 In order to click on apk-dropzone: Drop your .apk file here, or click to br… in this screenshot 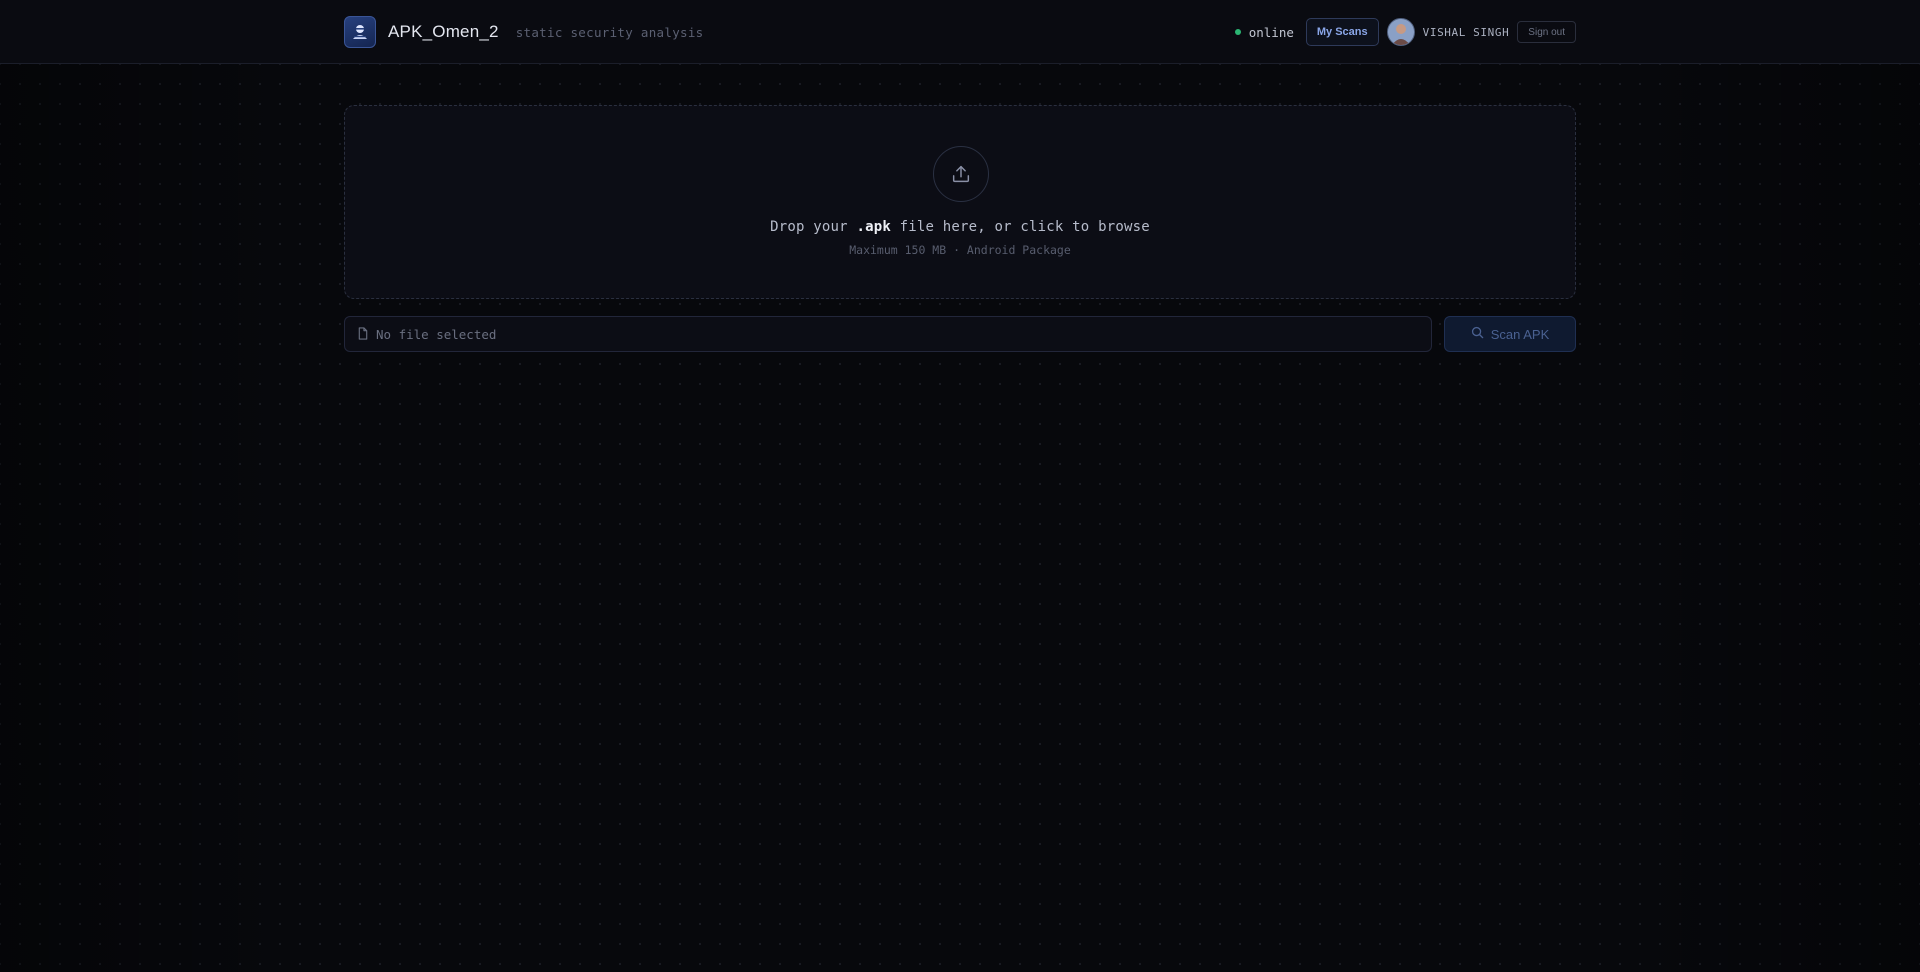, I will do `click(960, 202)`.